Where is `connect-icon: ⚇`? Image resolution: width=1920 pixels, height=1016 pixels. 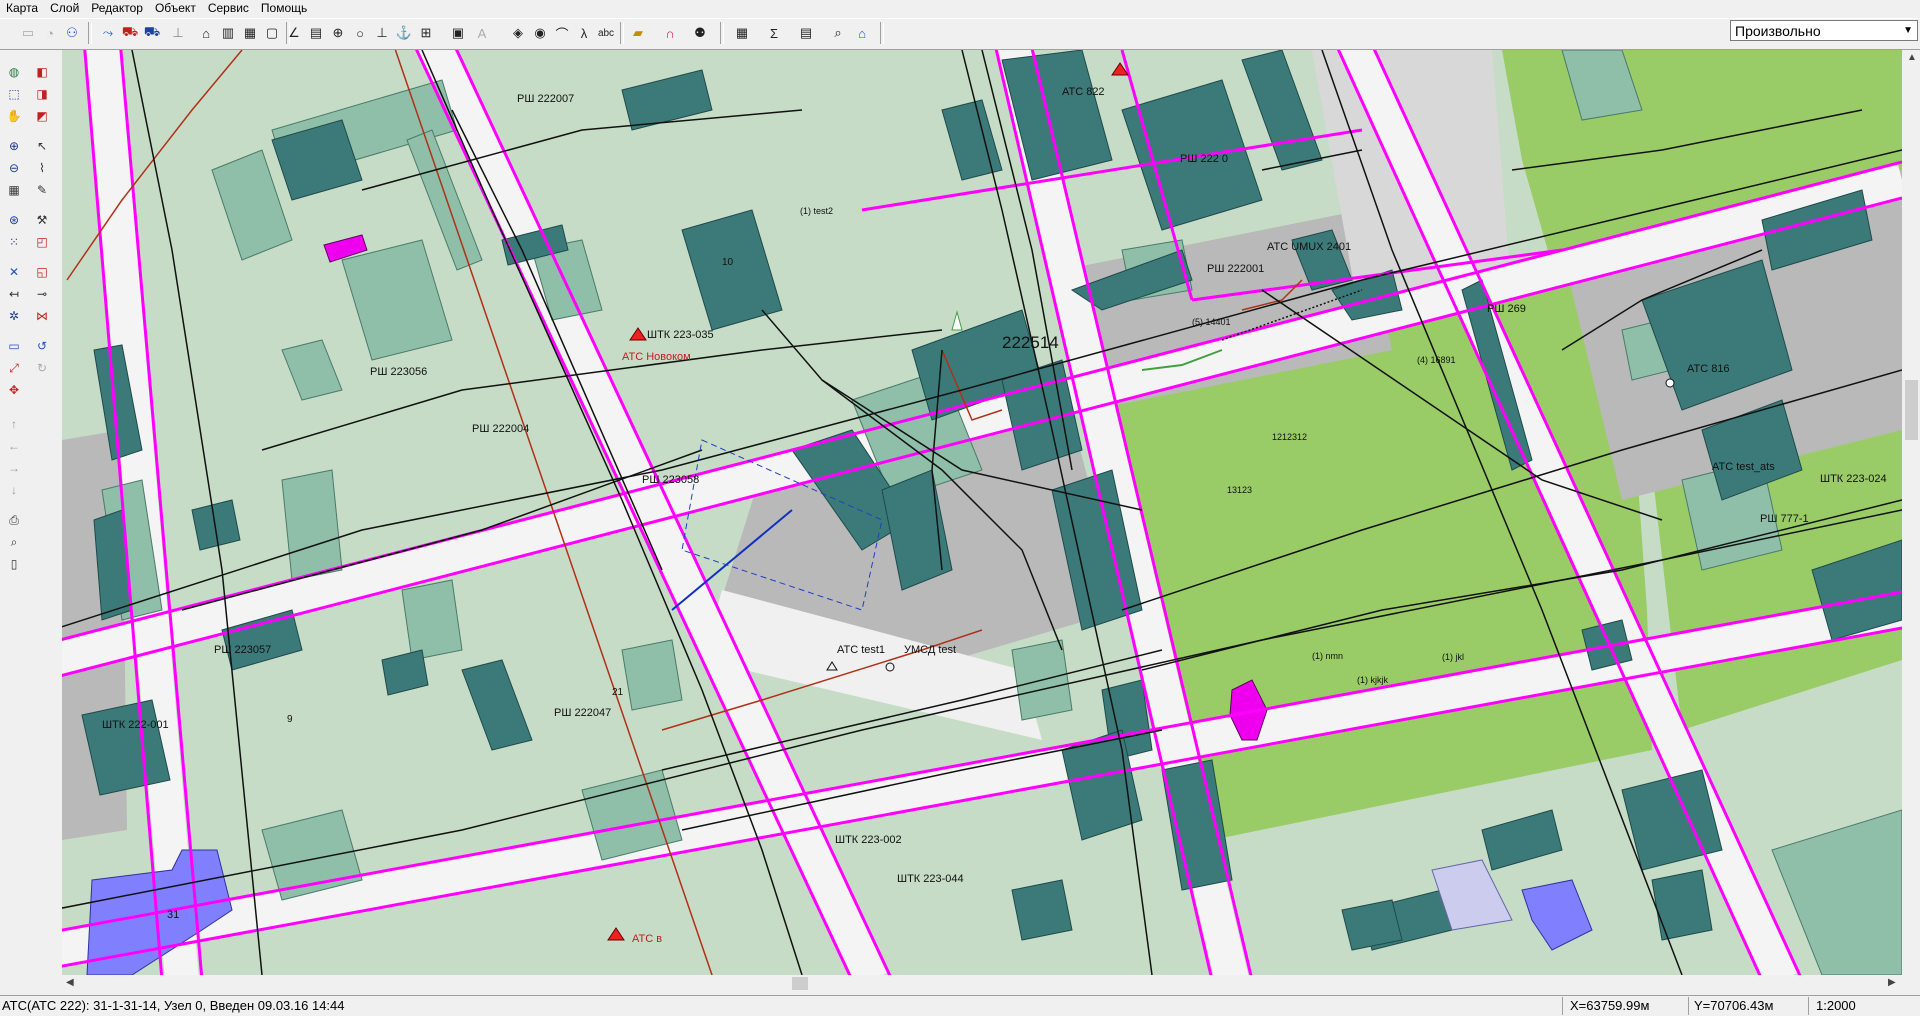
connect-icon: ⚇ is located at coordinates (72, 33).